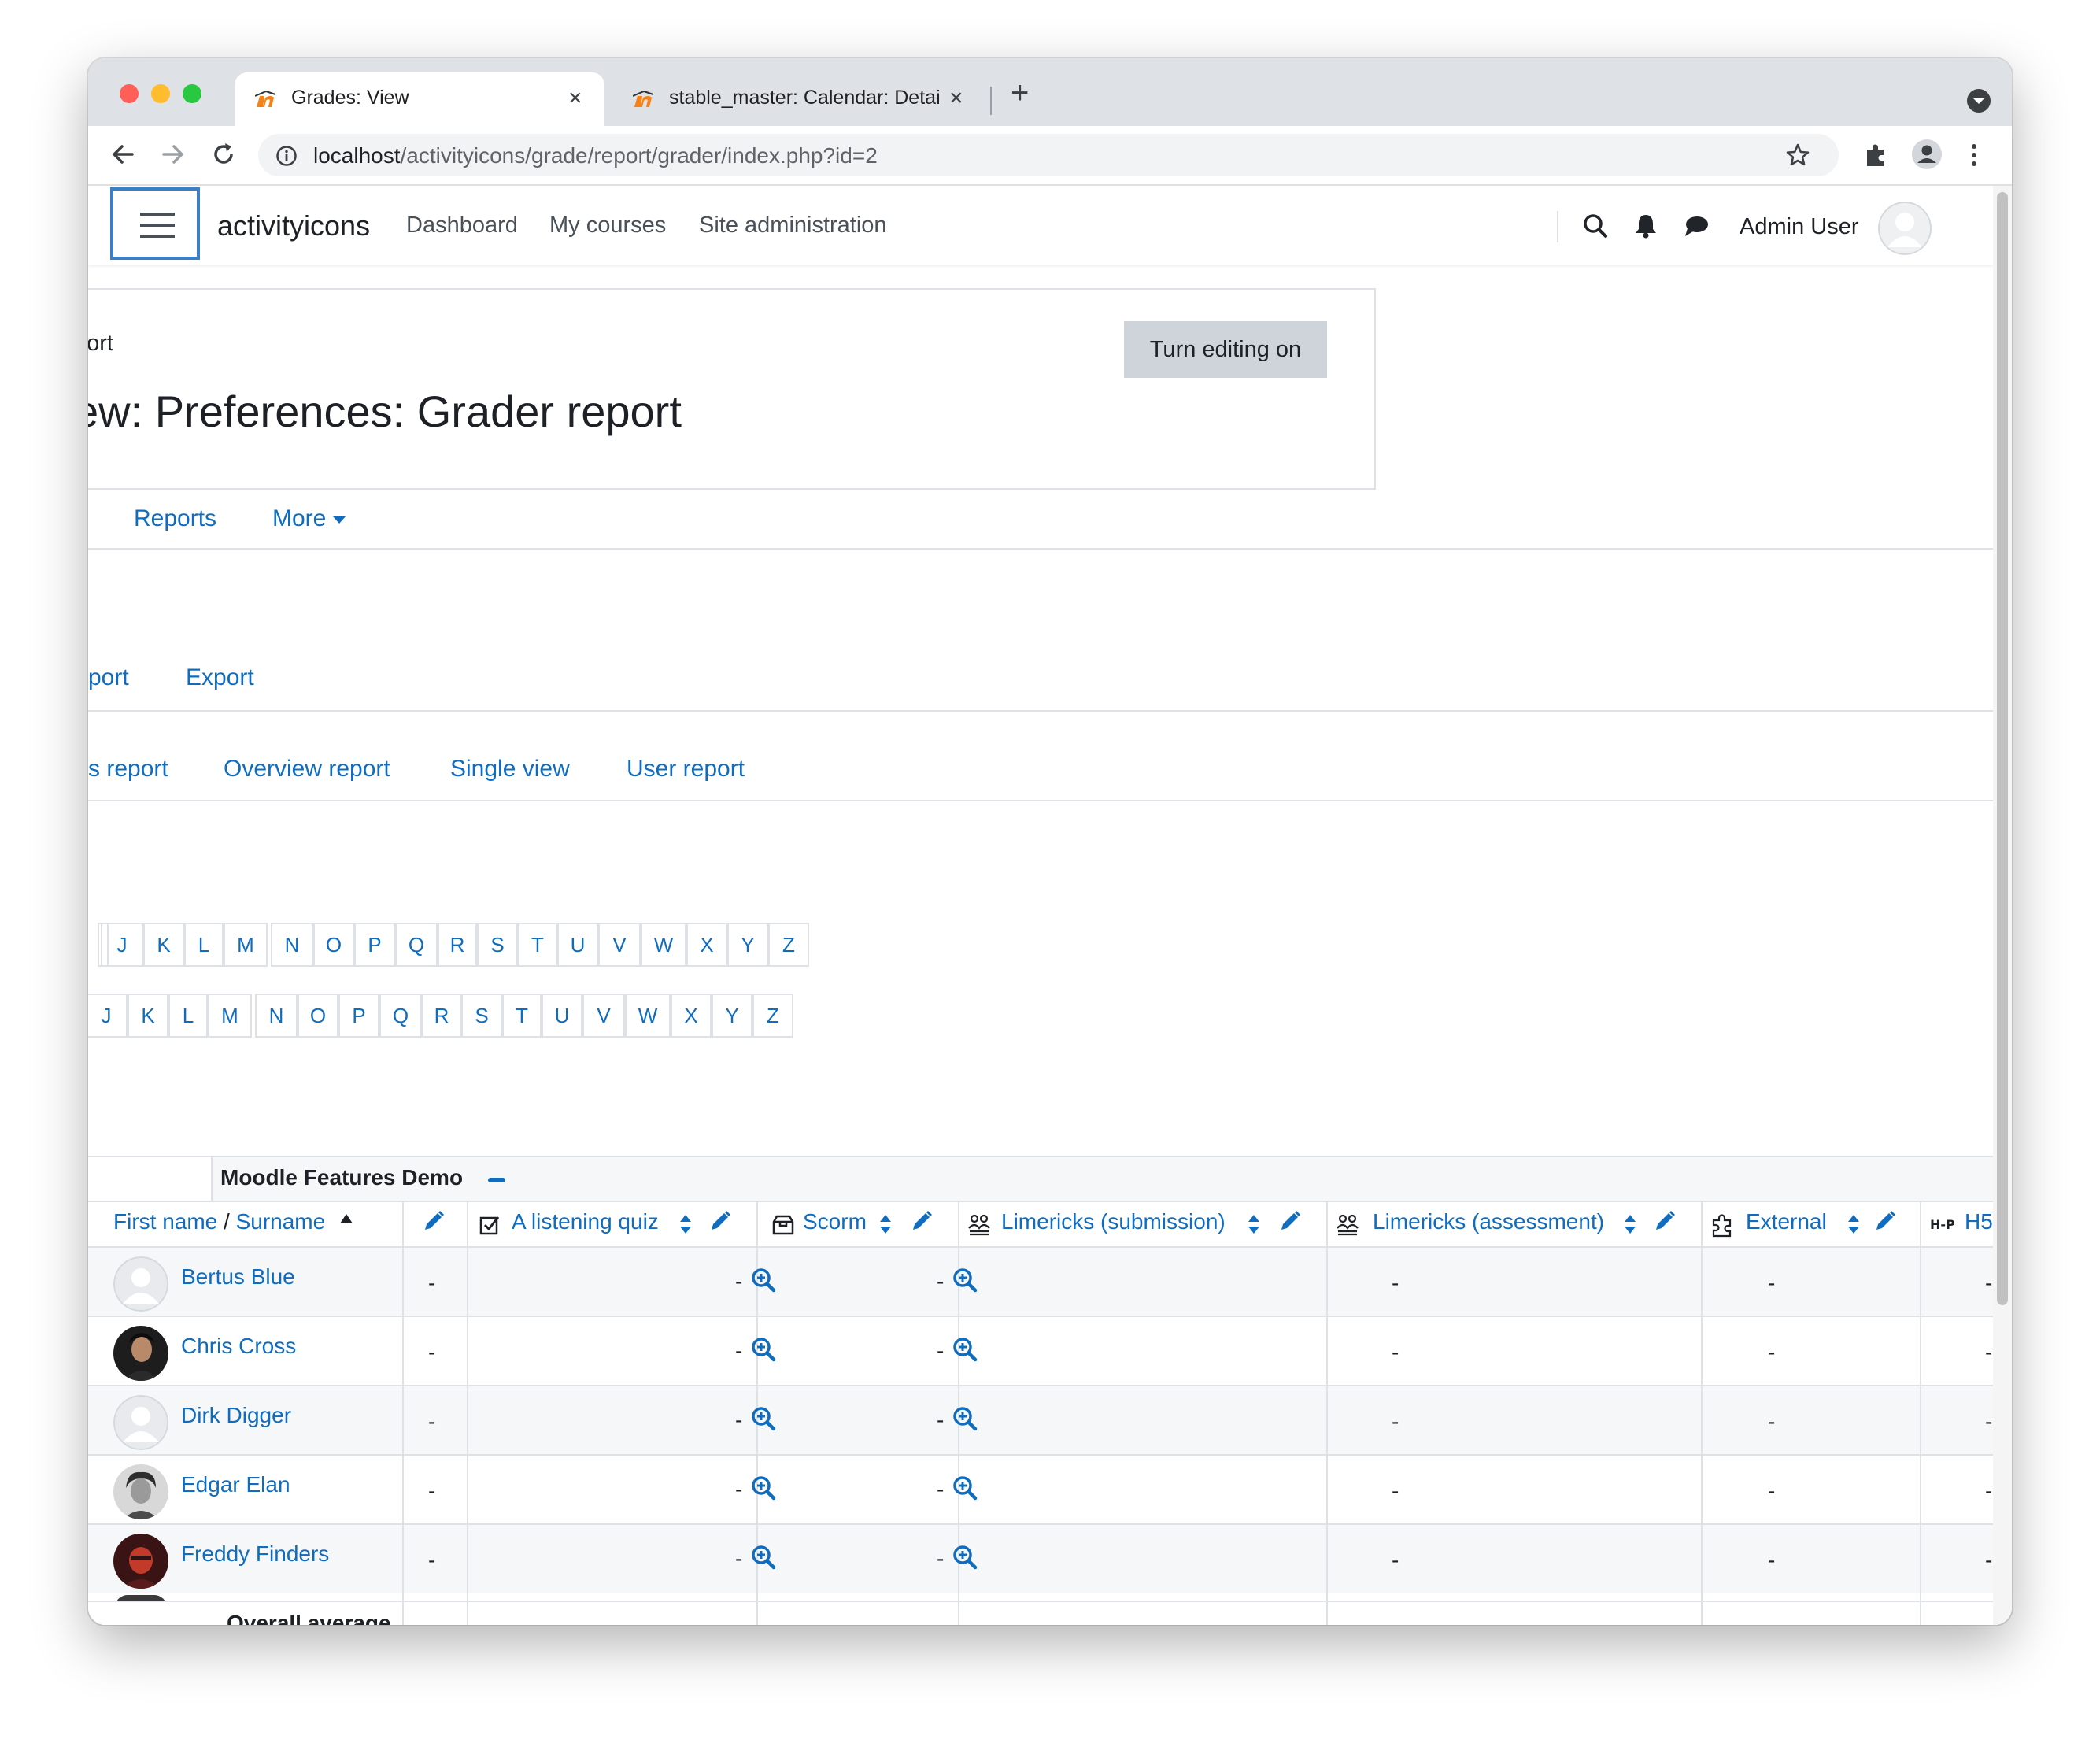  What do you see at coordinates (608, 226) in the screenshot?
I see `nav-my-courses: My courses` at bounding box center [608, 226].